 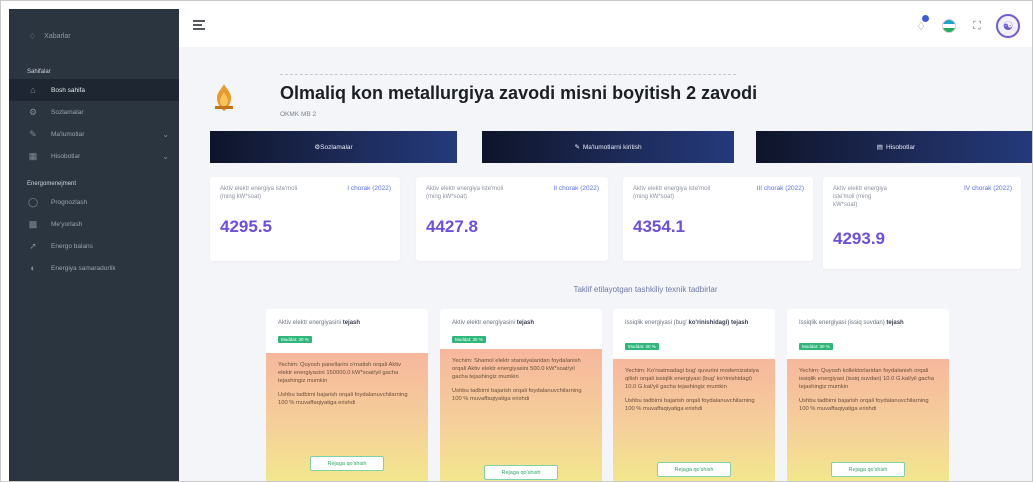 What do you see at coordinates (199, 25) in the screenshot?
I see `menu-icon` at bounding box center [199, 25].